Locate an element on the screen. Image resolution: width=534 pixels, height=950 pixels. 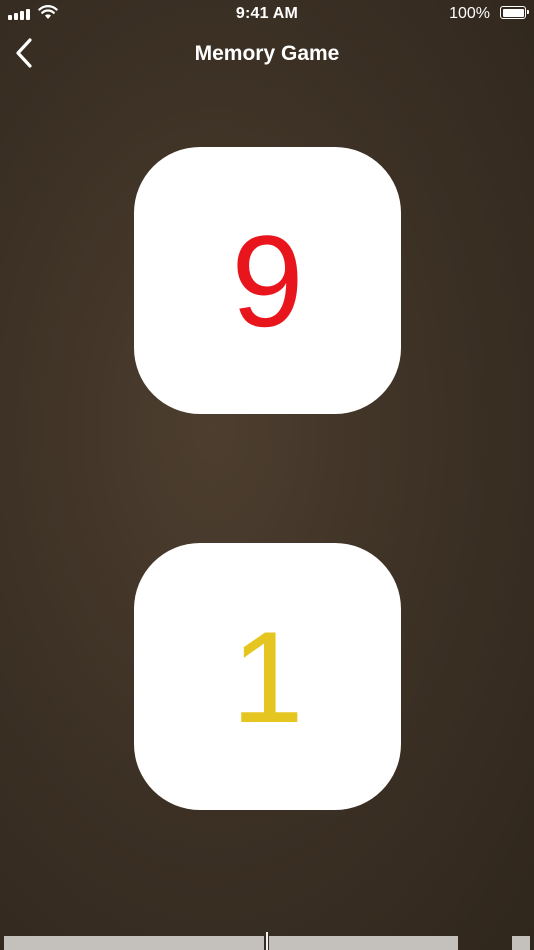
battery-icon is located at coordinates (514, 12).